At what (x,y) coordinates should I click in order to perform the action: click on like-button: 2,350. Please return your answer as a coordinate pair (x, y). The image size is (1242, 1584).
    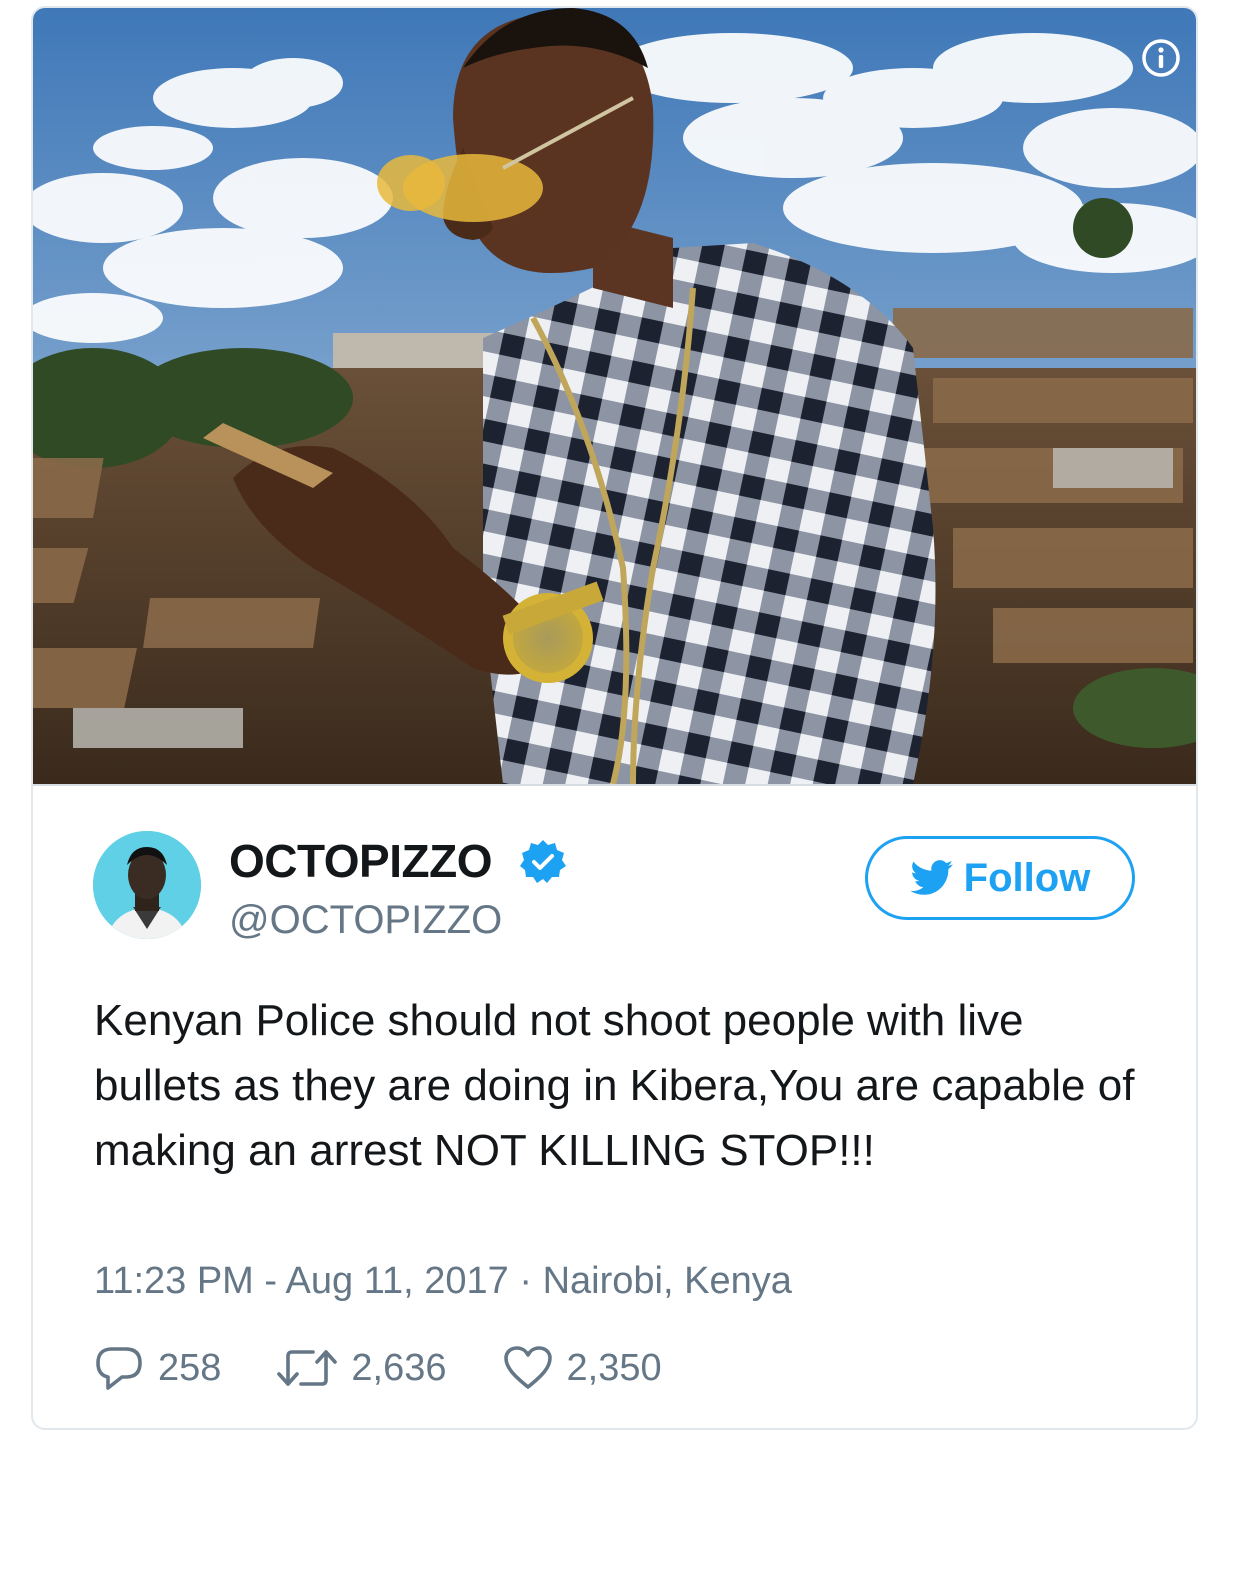
    Looking at the image, I should click on (582, 1368).